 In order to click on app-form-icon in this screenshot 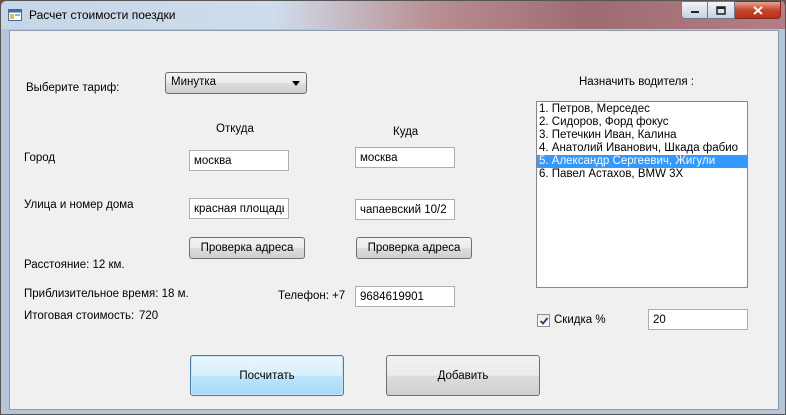, I will do `click(15, 15)`.